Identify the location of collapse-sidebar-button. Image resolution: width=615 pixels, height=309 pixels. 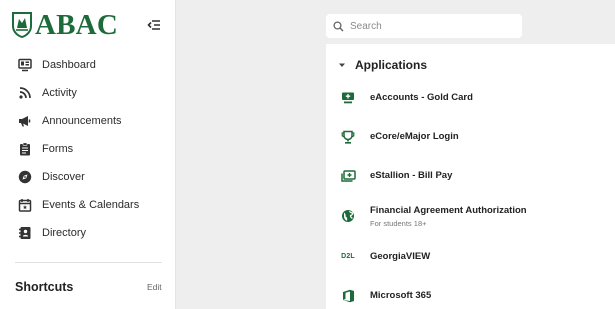
(154, 25).